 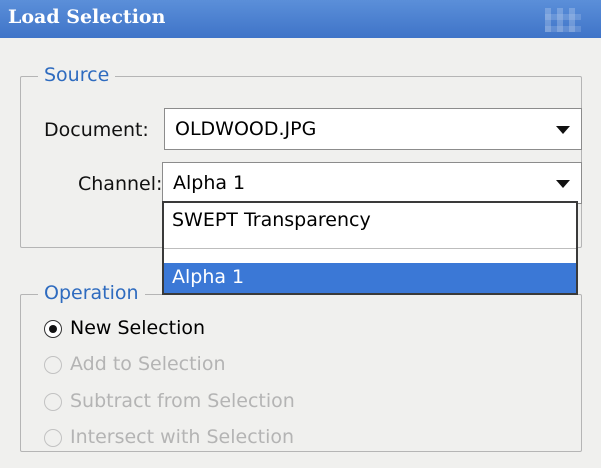 I want to click on radio-label: New Selection, so click(x=138, y=328).